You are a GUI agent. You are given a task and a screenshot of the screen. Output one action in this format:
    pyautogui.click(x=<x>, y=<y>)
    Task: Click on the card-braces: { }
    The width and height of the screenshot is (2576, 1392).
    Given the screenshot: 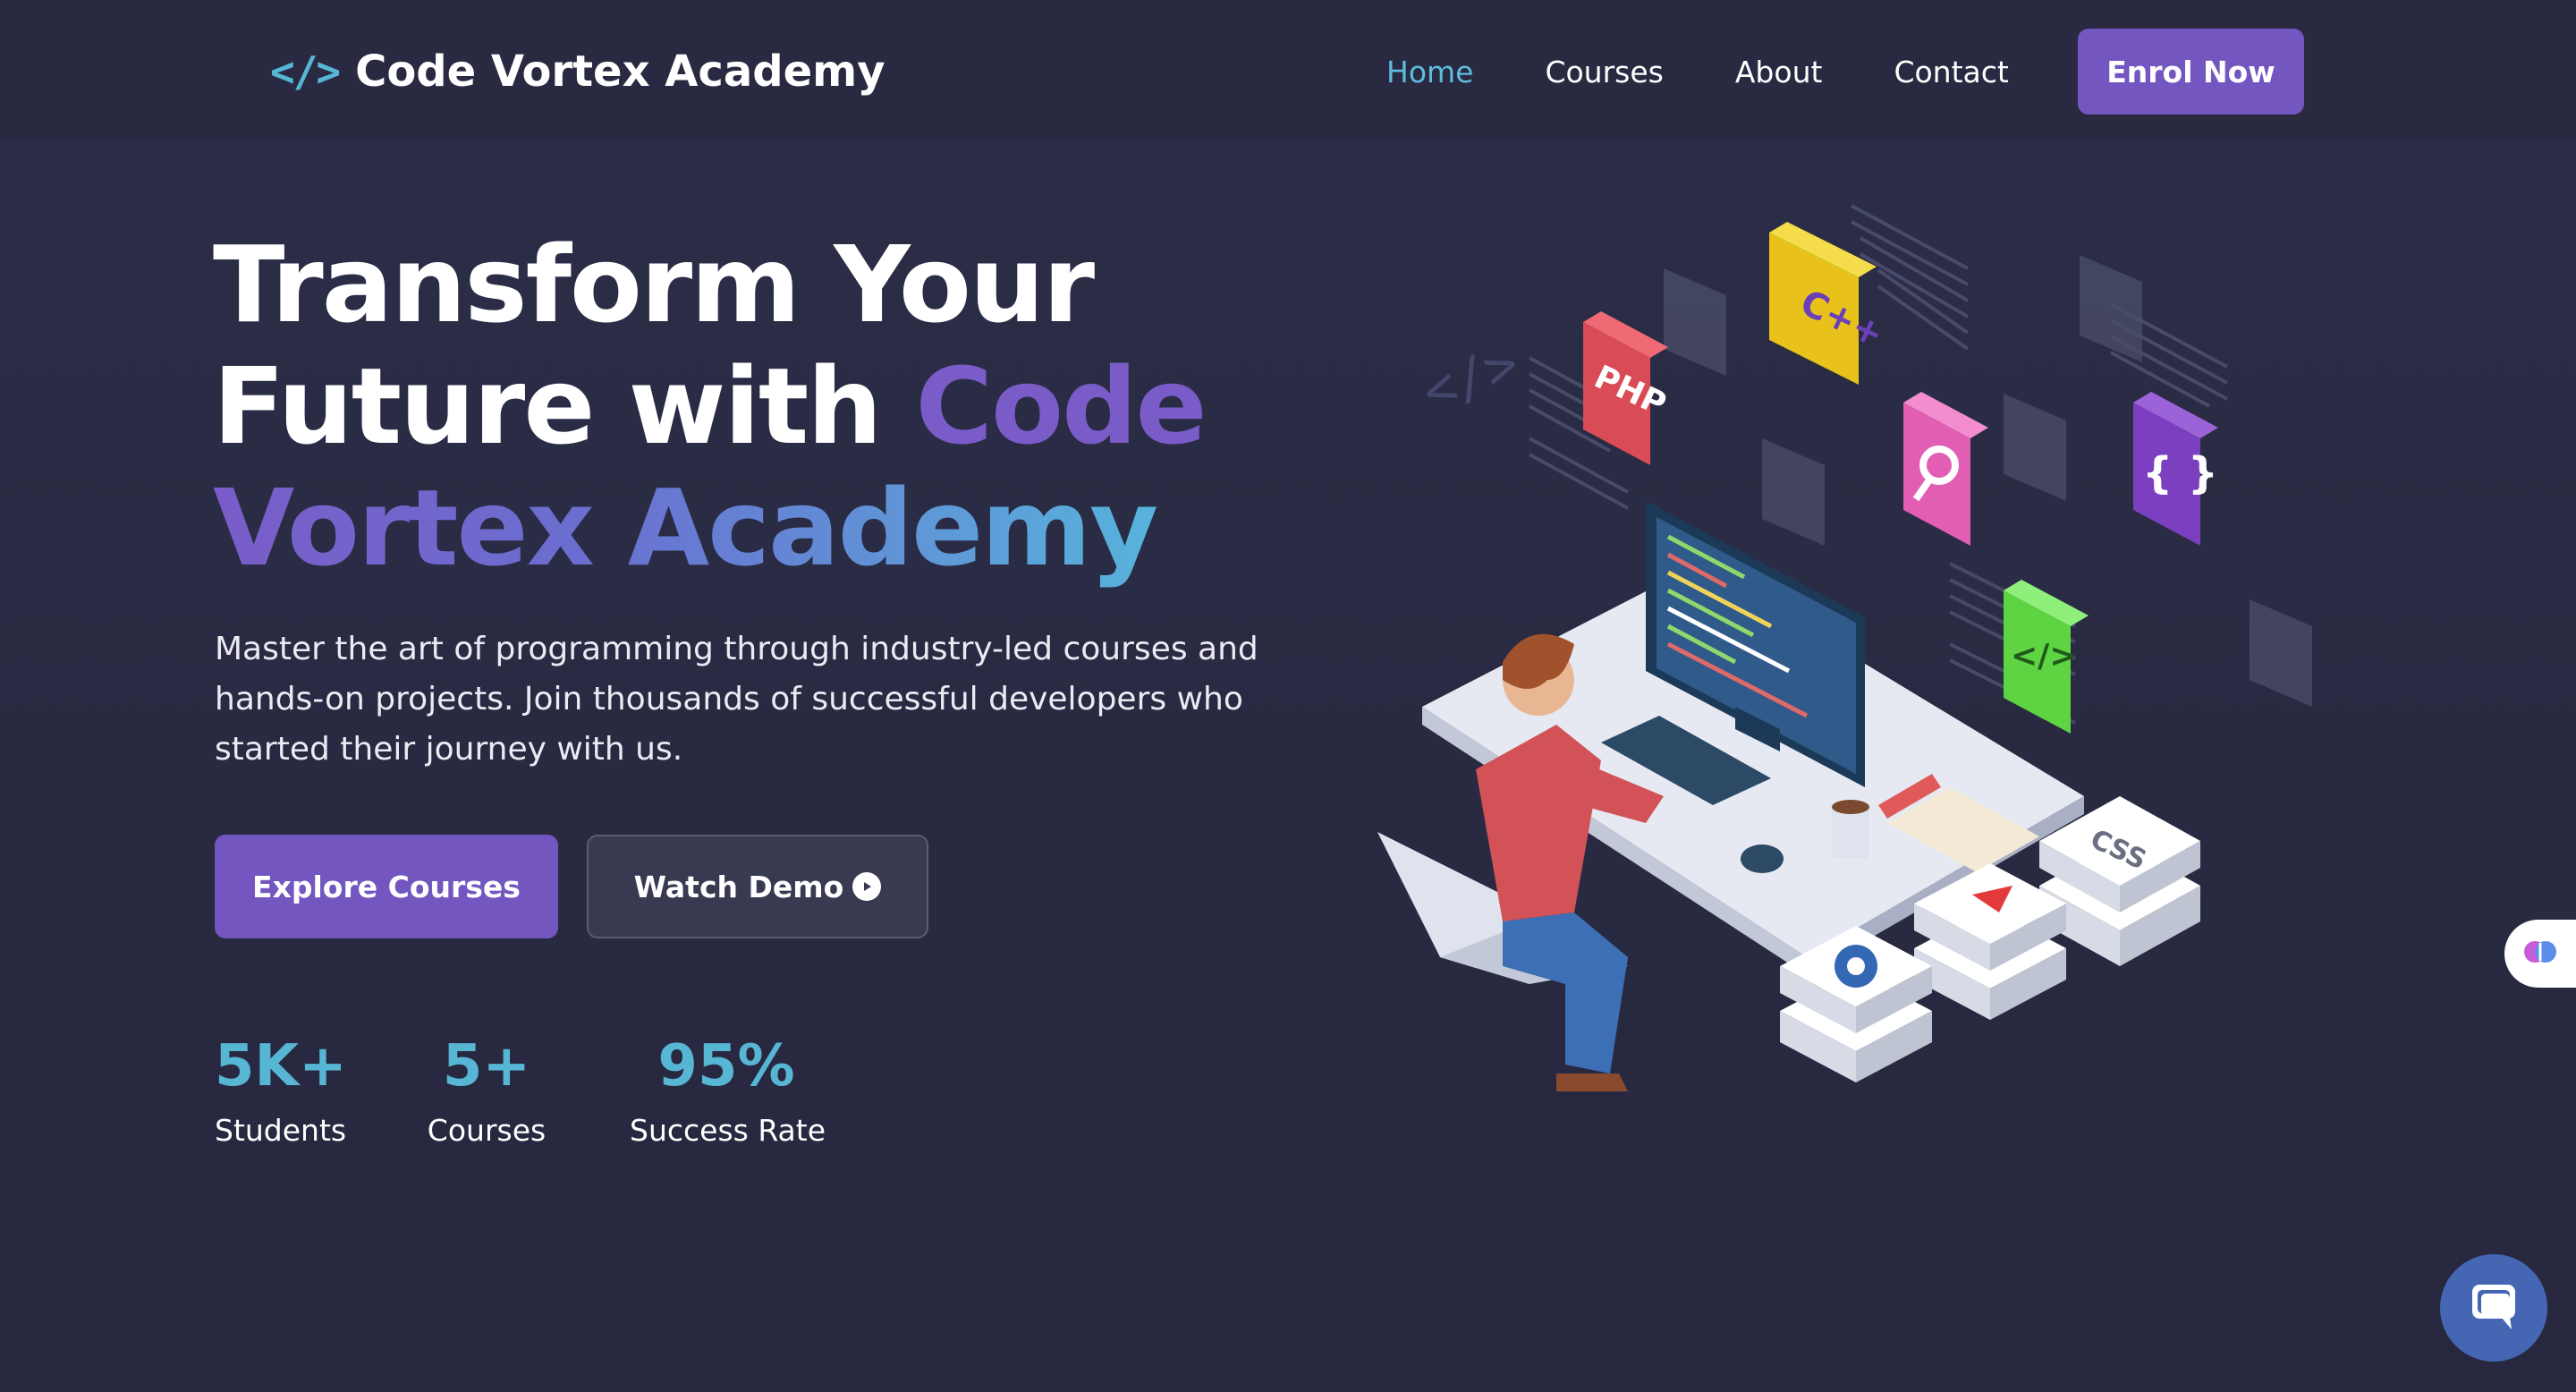 What is the action you would take?
    pyautogui.click(x=2175, y=469)
    